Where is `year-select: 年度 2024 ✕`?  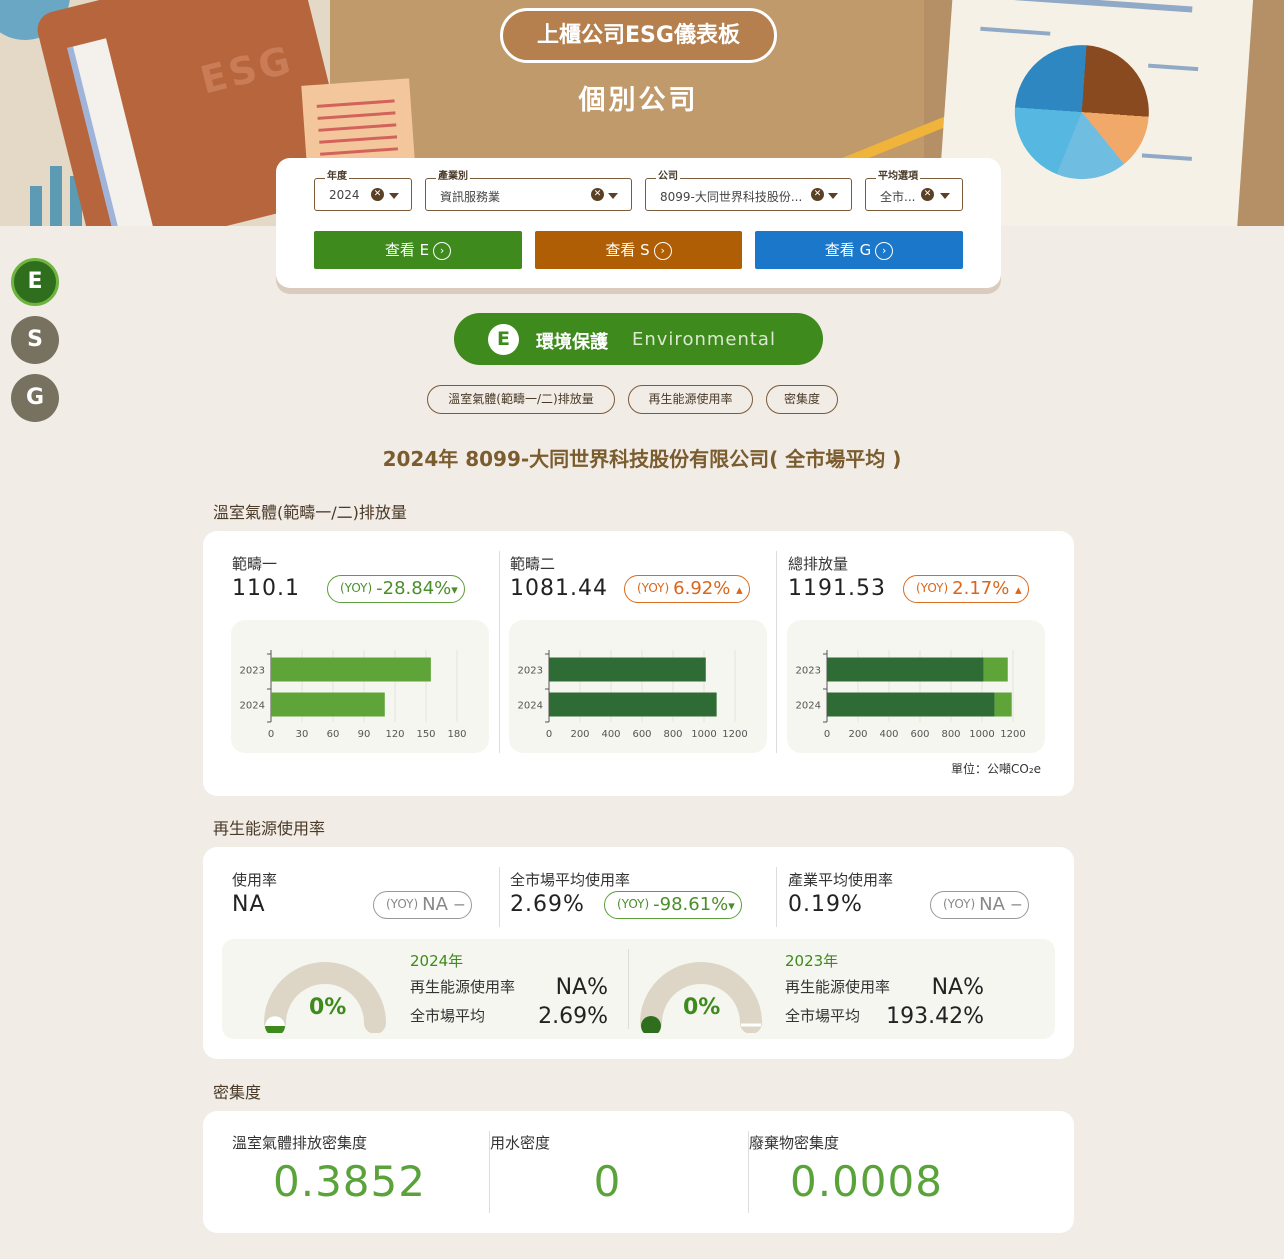 year-select: 年度 2024 ✕ is located at coordinates (363, 191).